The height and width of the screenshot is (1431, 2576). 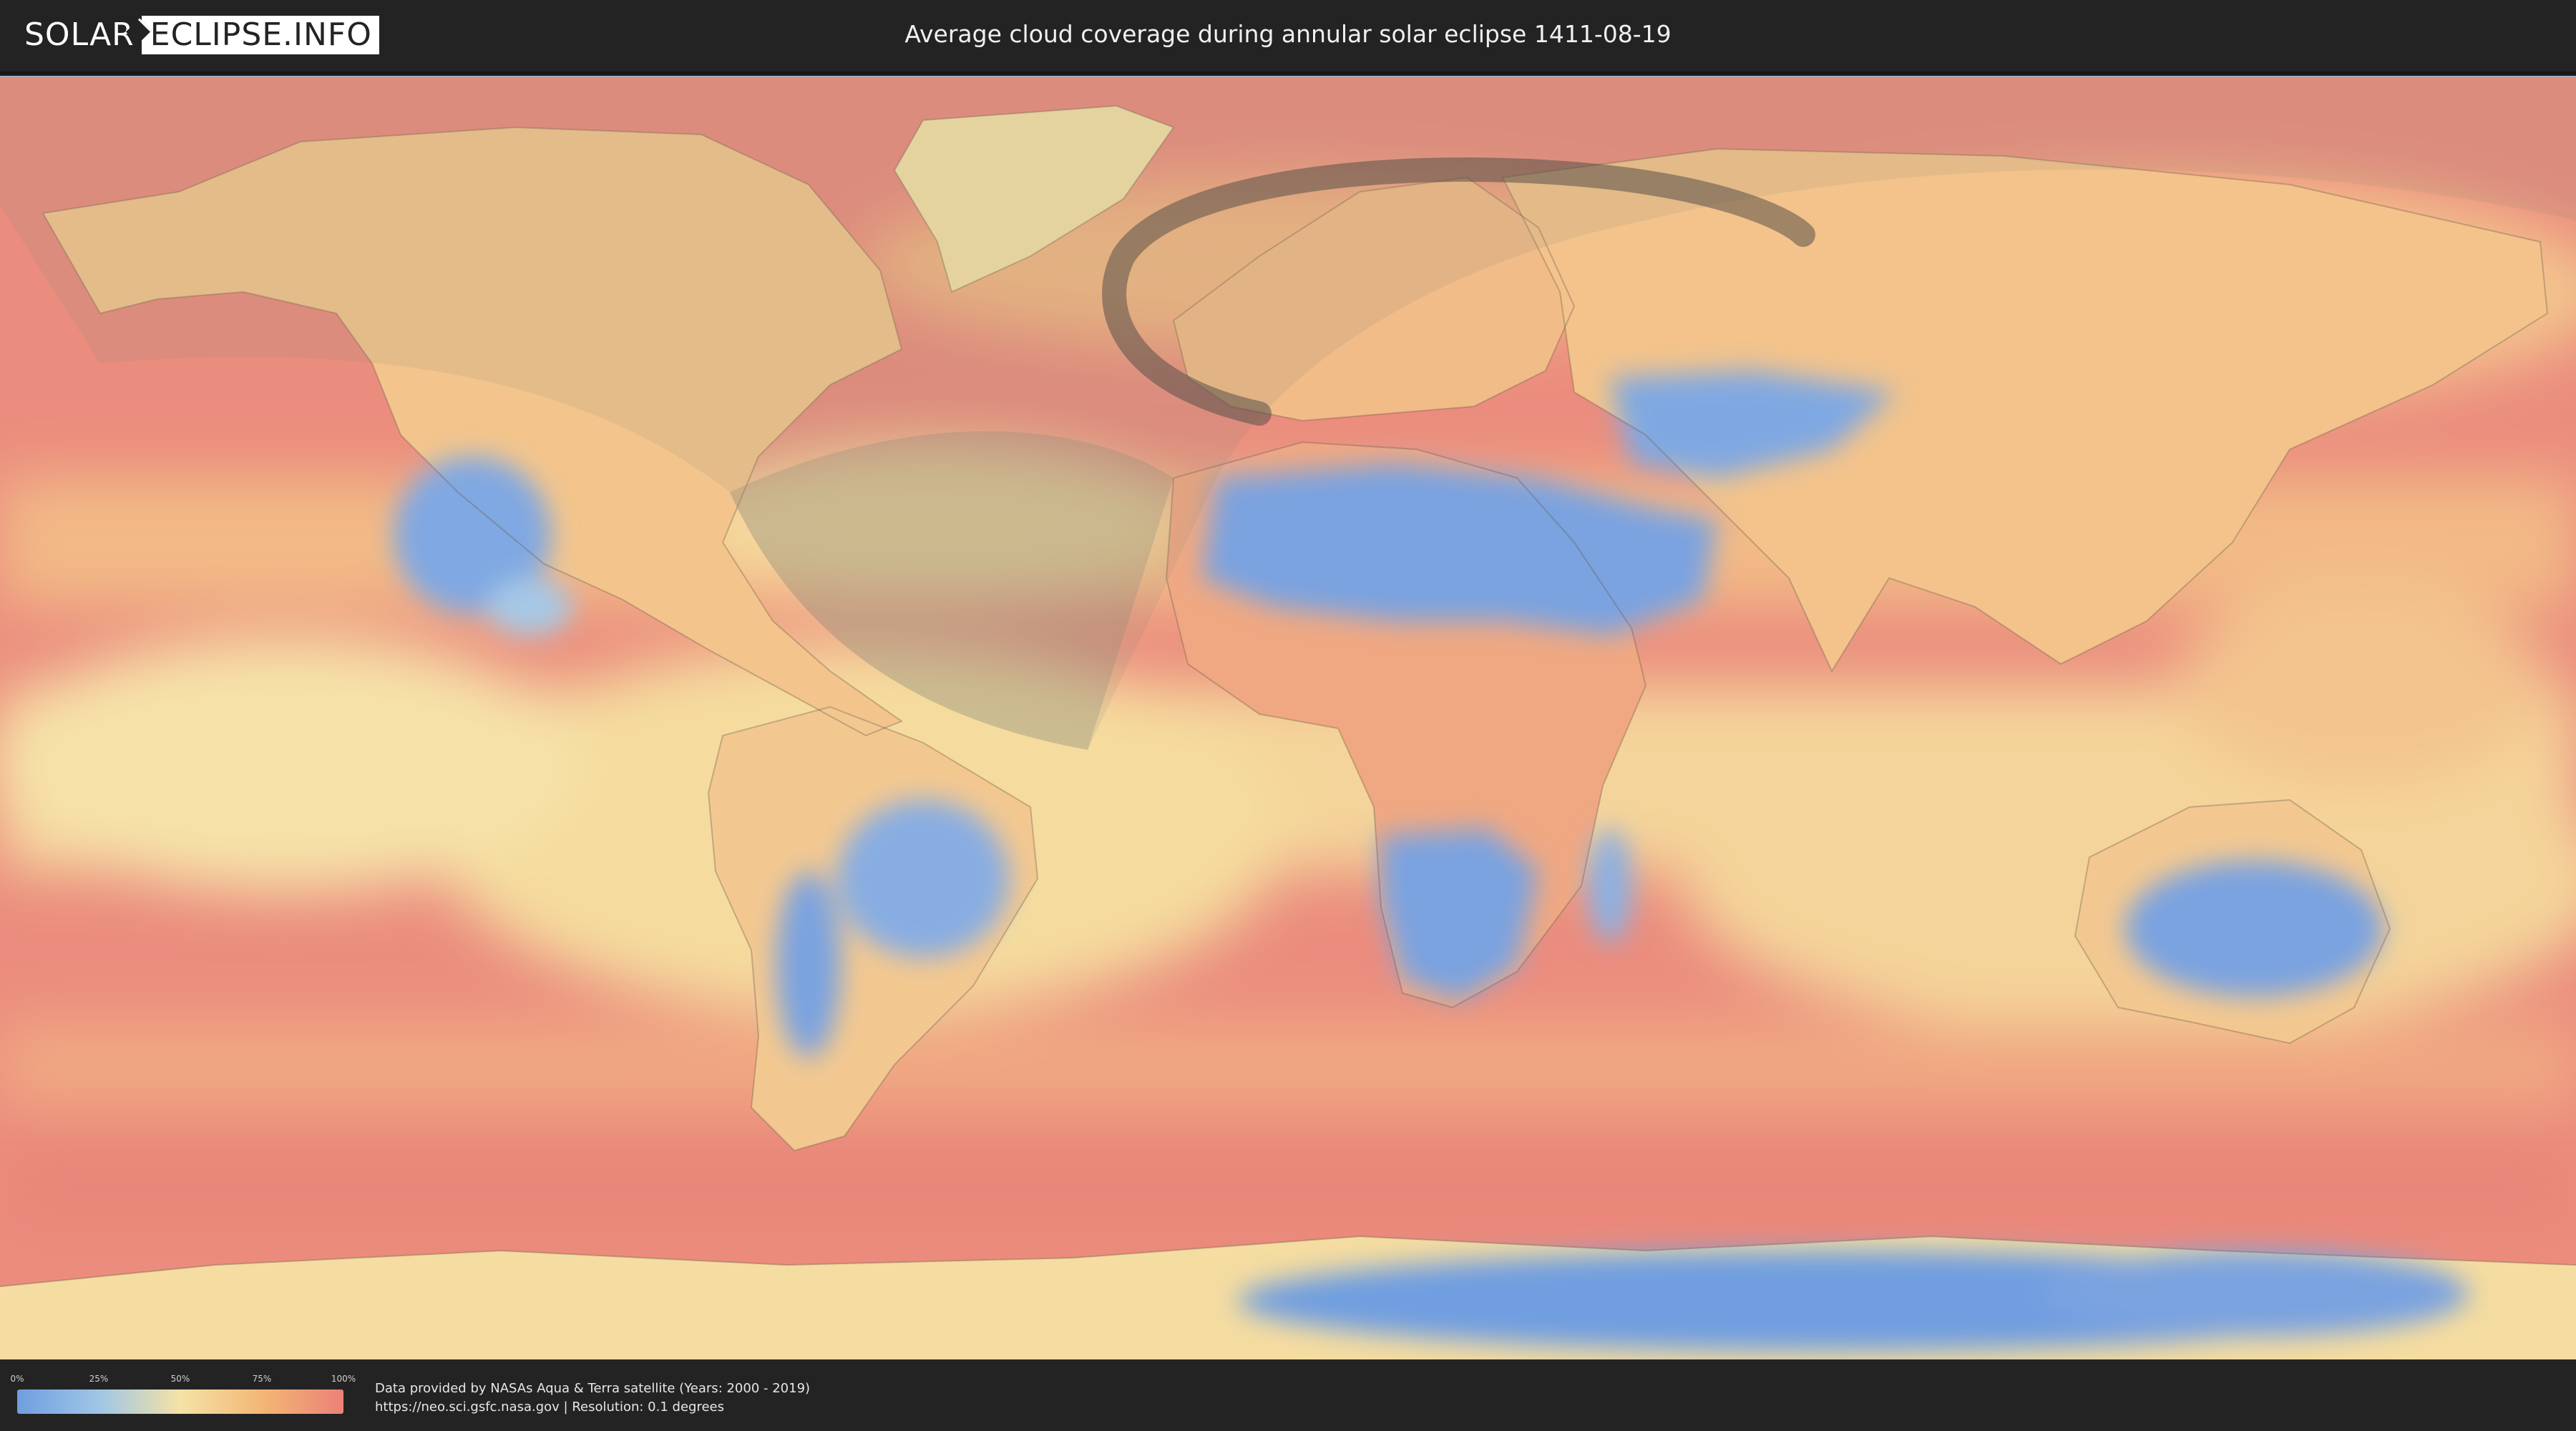 What do you see at coordinates (99, 1379) in the screenshot?
I see `scale-tick-25: 25%` at bounding box center [99, 1379].